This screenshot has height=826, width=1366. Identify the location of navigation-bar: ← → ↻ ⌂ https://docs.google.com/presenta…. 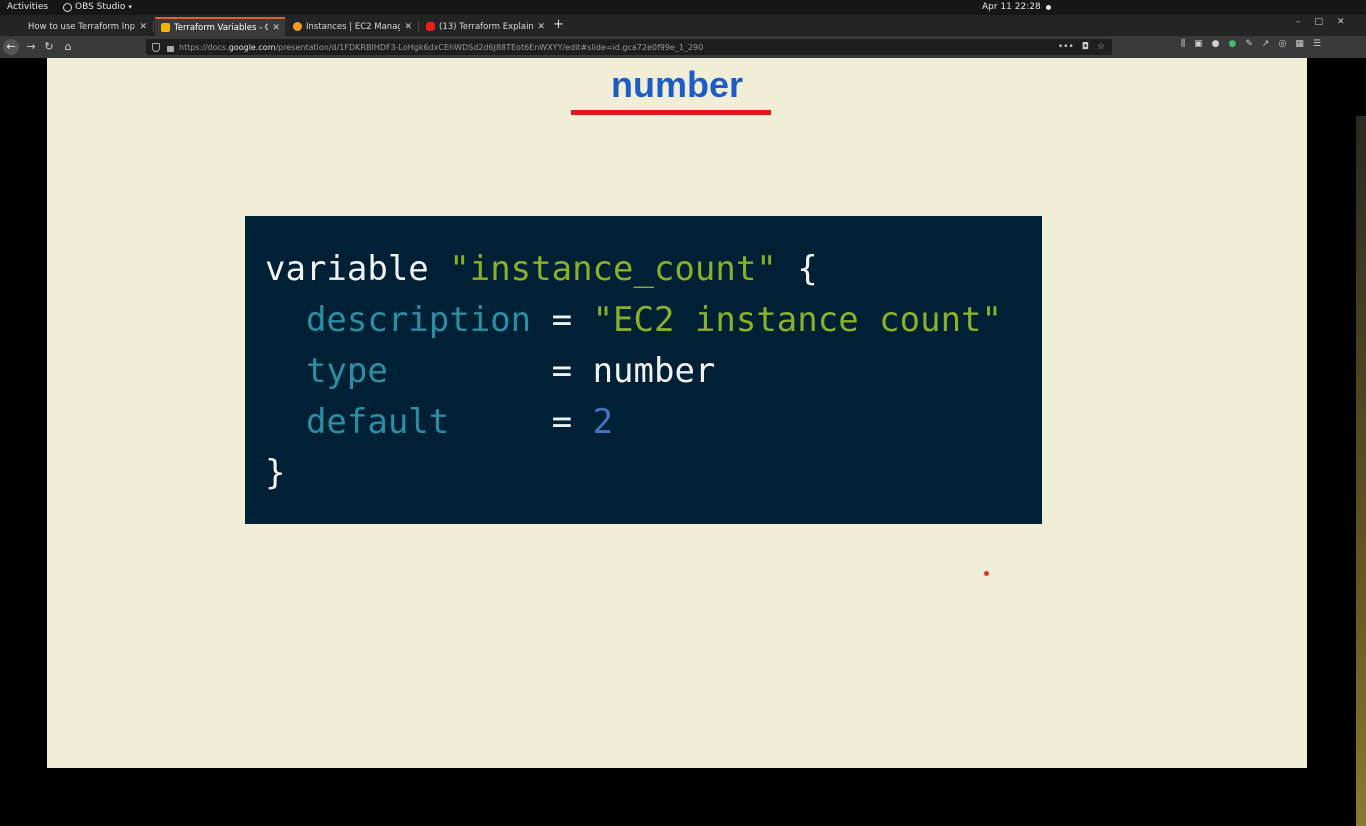
(683, 47).